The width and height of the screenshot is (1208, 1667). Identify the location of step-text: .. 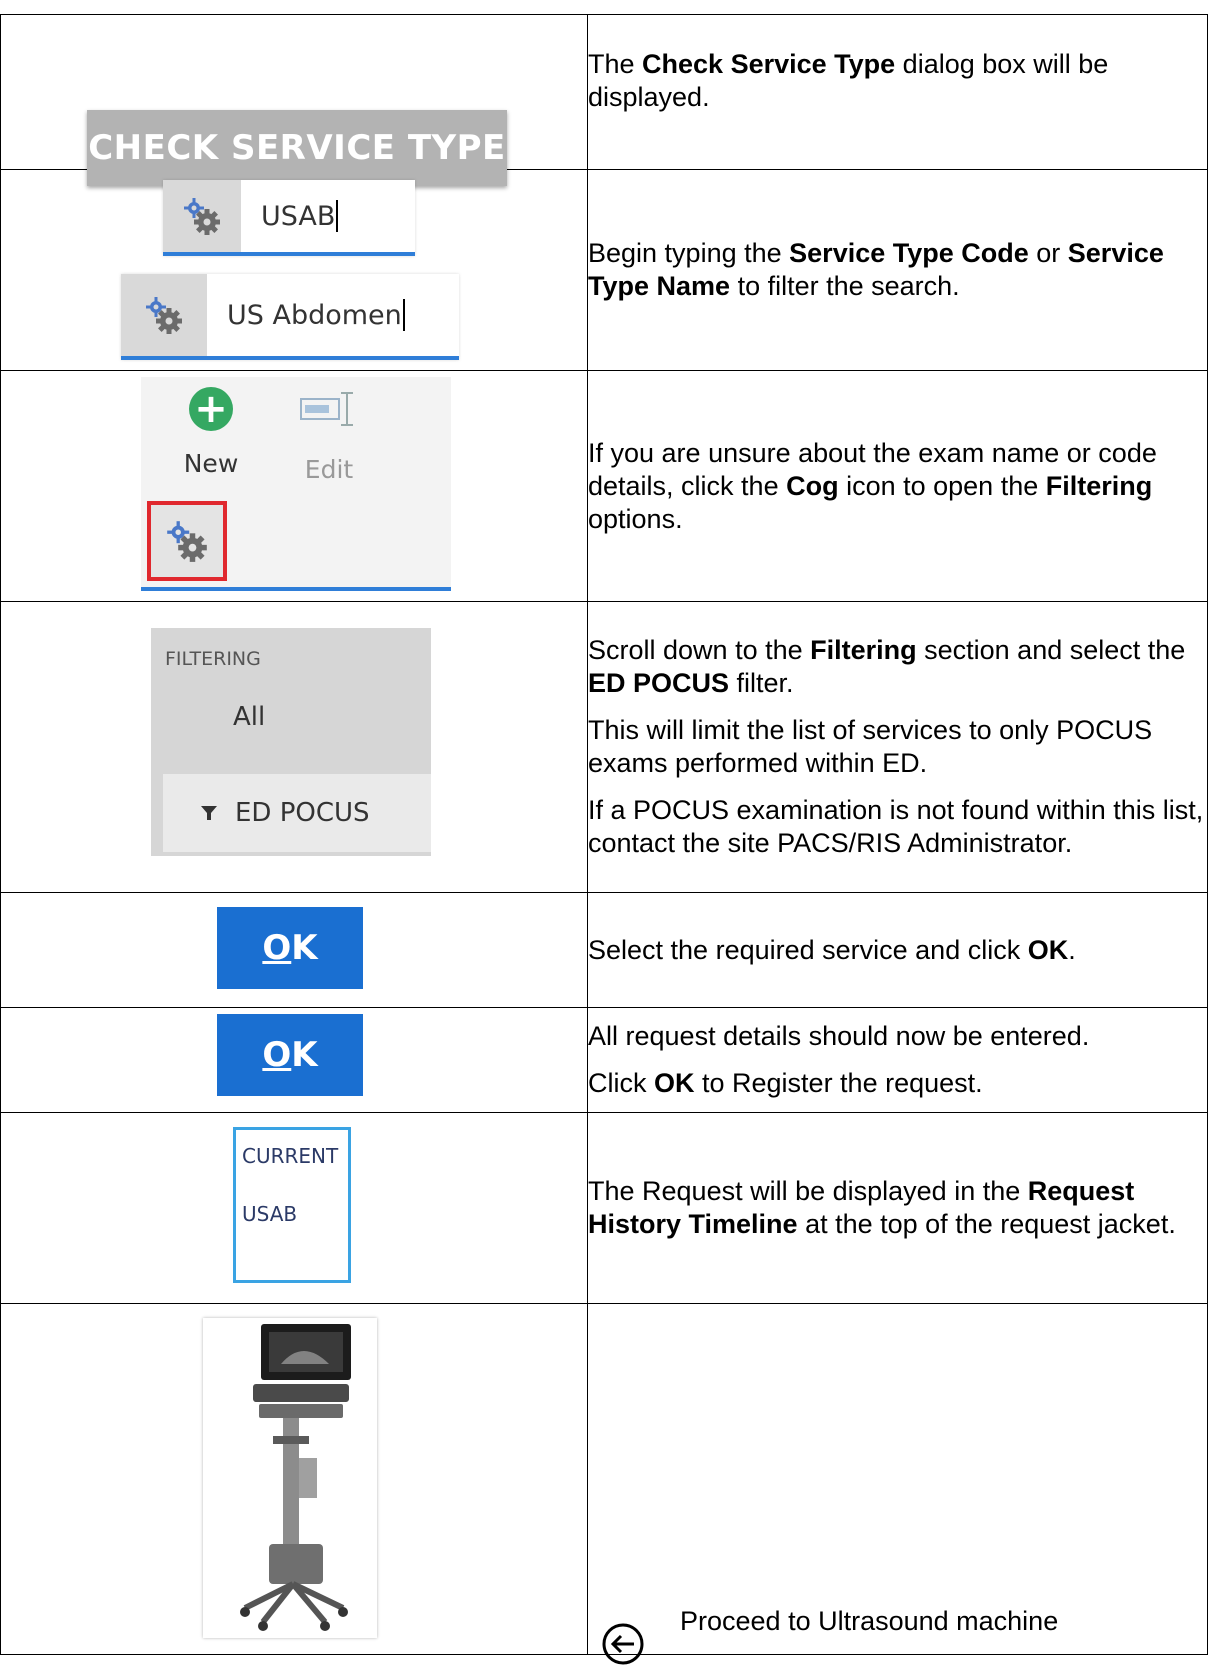
(1072, 949).